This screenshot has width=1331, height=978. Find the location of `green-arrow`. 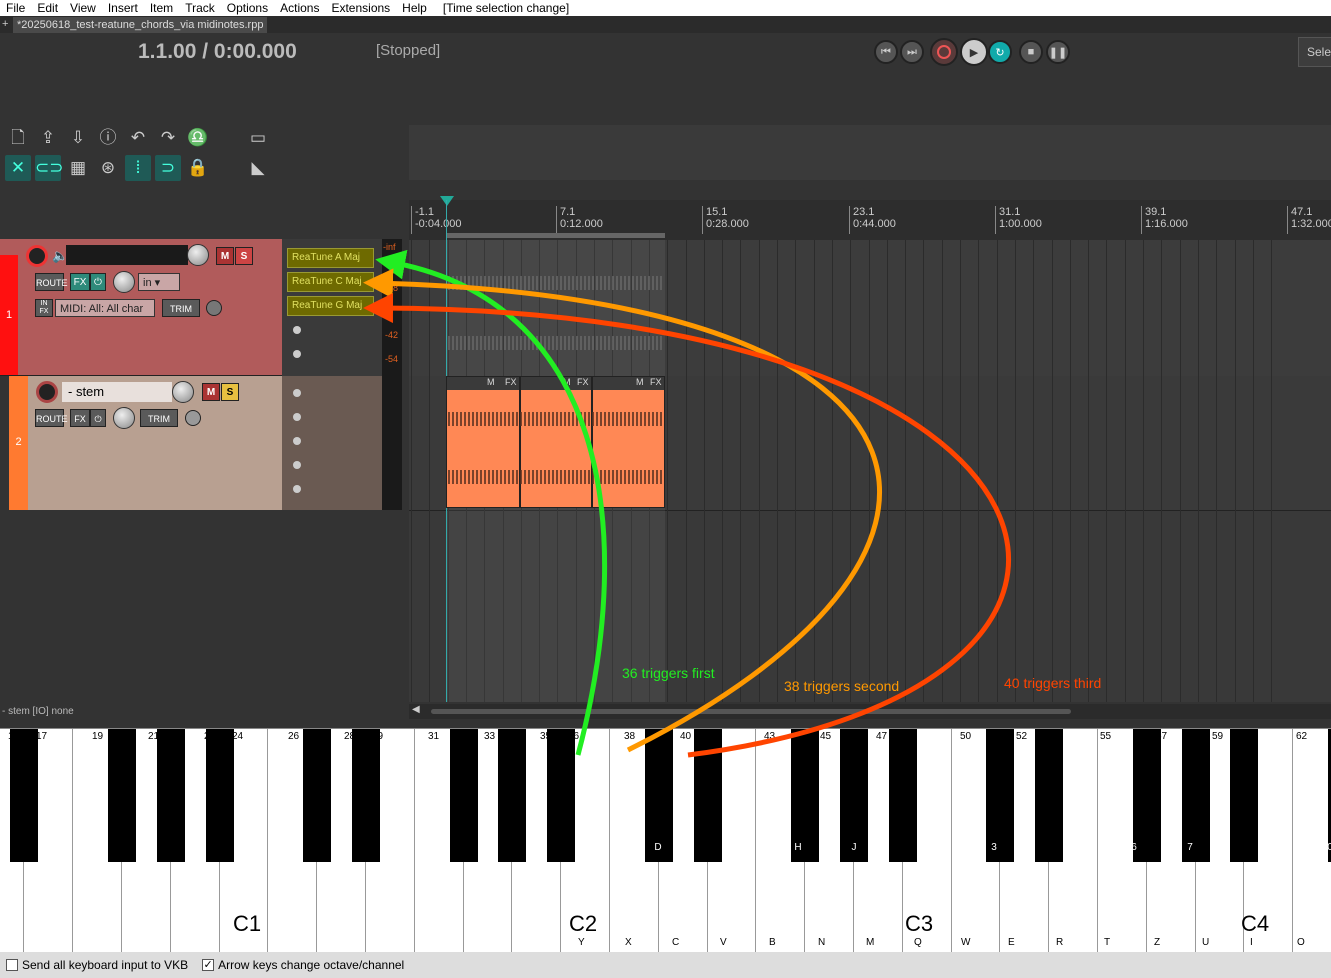

green-arrow is located at coordinates (491, 502).